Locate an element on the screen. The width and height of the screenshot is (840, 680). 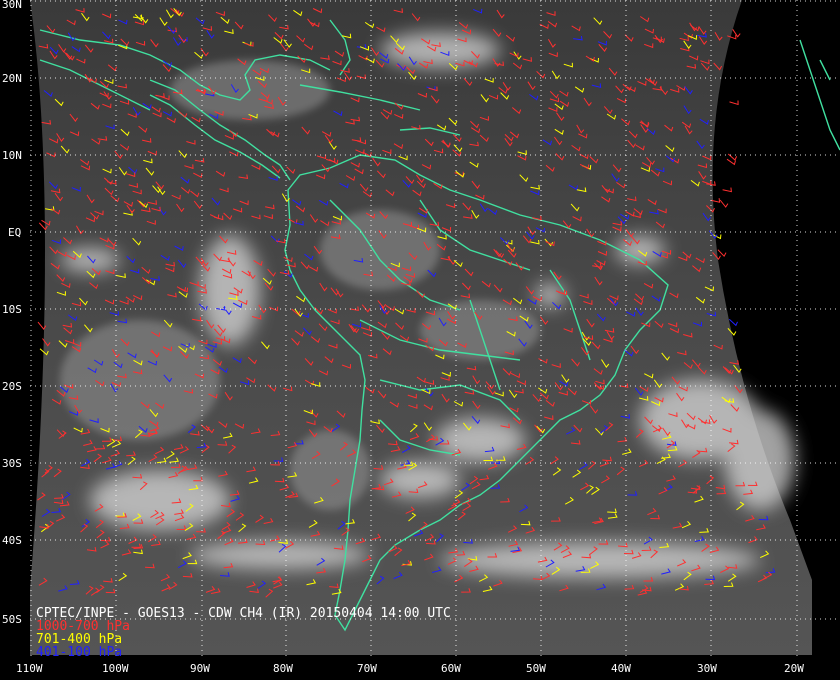
lon-label-60w: 60W is located at coordinates (451, 668).